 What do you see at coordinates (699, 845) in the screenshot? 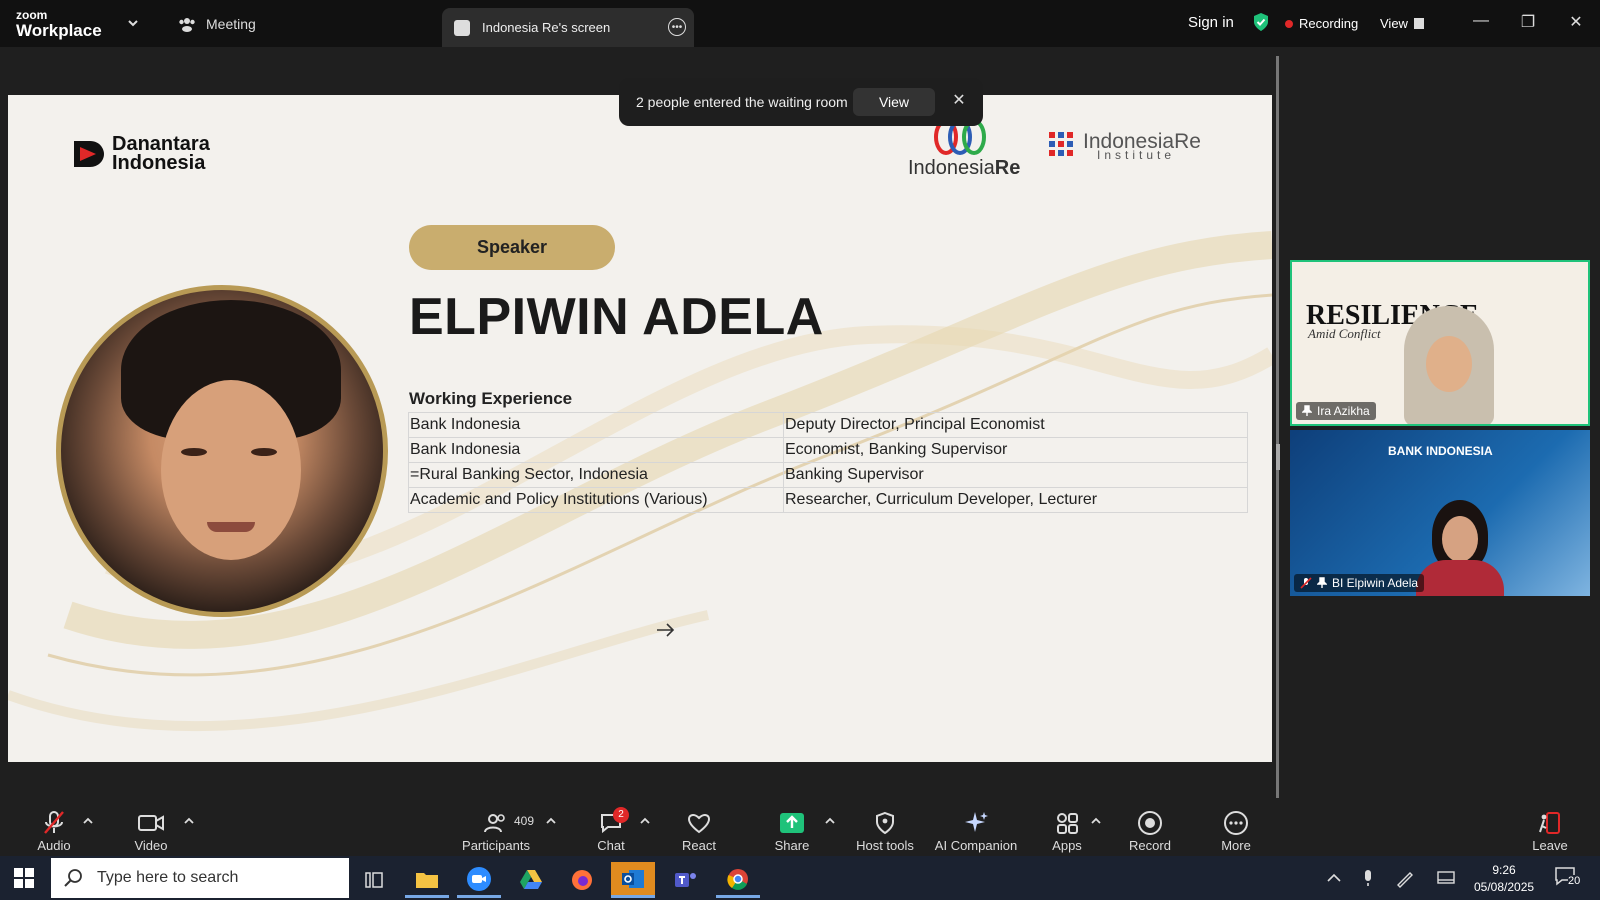
I see `react-label: React` at bounding box center [699, 845].